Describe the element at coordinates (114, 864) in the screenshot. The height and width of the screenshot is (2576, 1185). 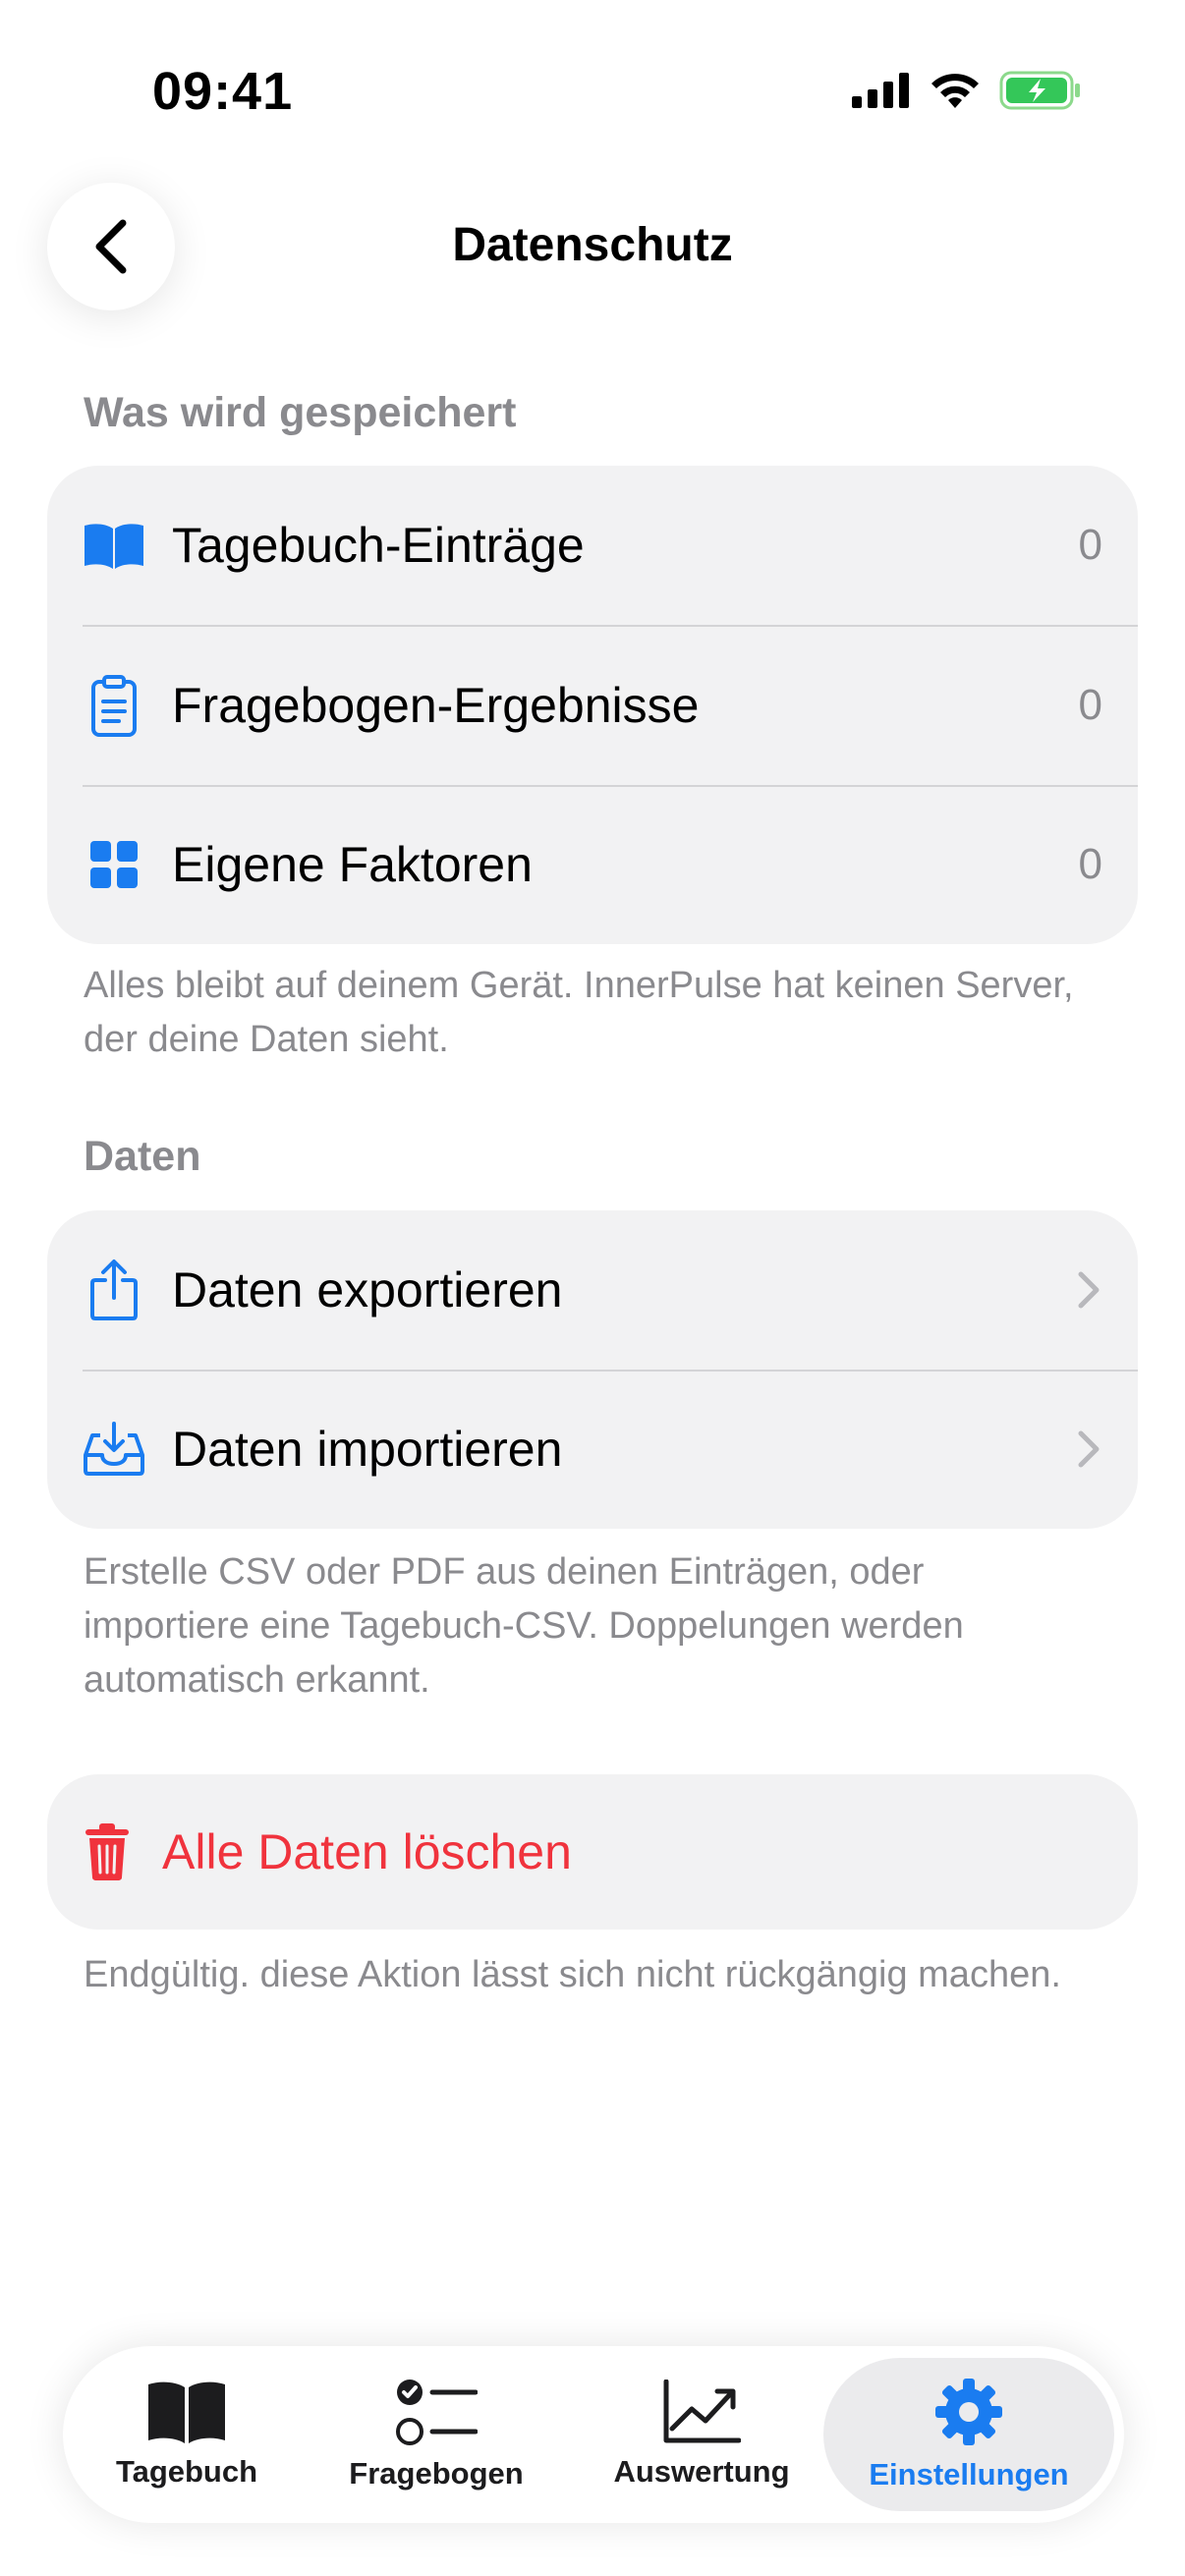
I see `grid-icon` at that location.